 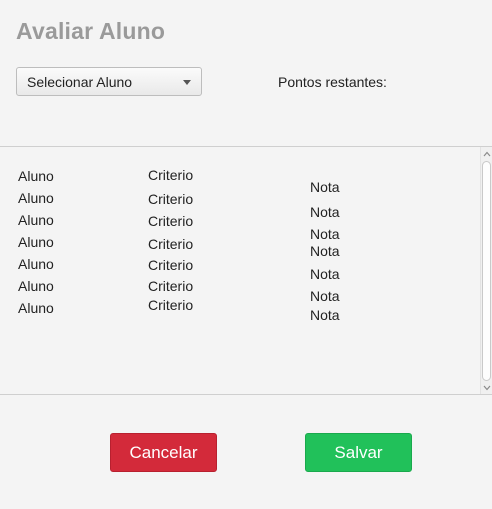 I want to click on cancel-button: Cancelar, so click(x=163, y=452).